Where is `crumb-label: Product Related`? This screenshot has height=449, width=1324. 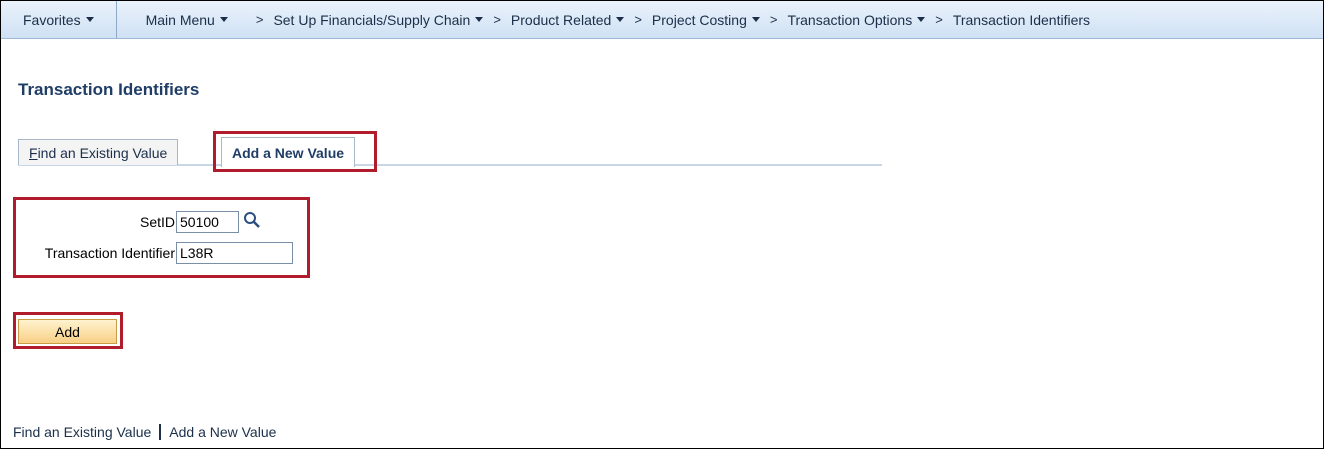
crumb-label: Product Related is located at coordinates (561, 19).